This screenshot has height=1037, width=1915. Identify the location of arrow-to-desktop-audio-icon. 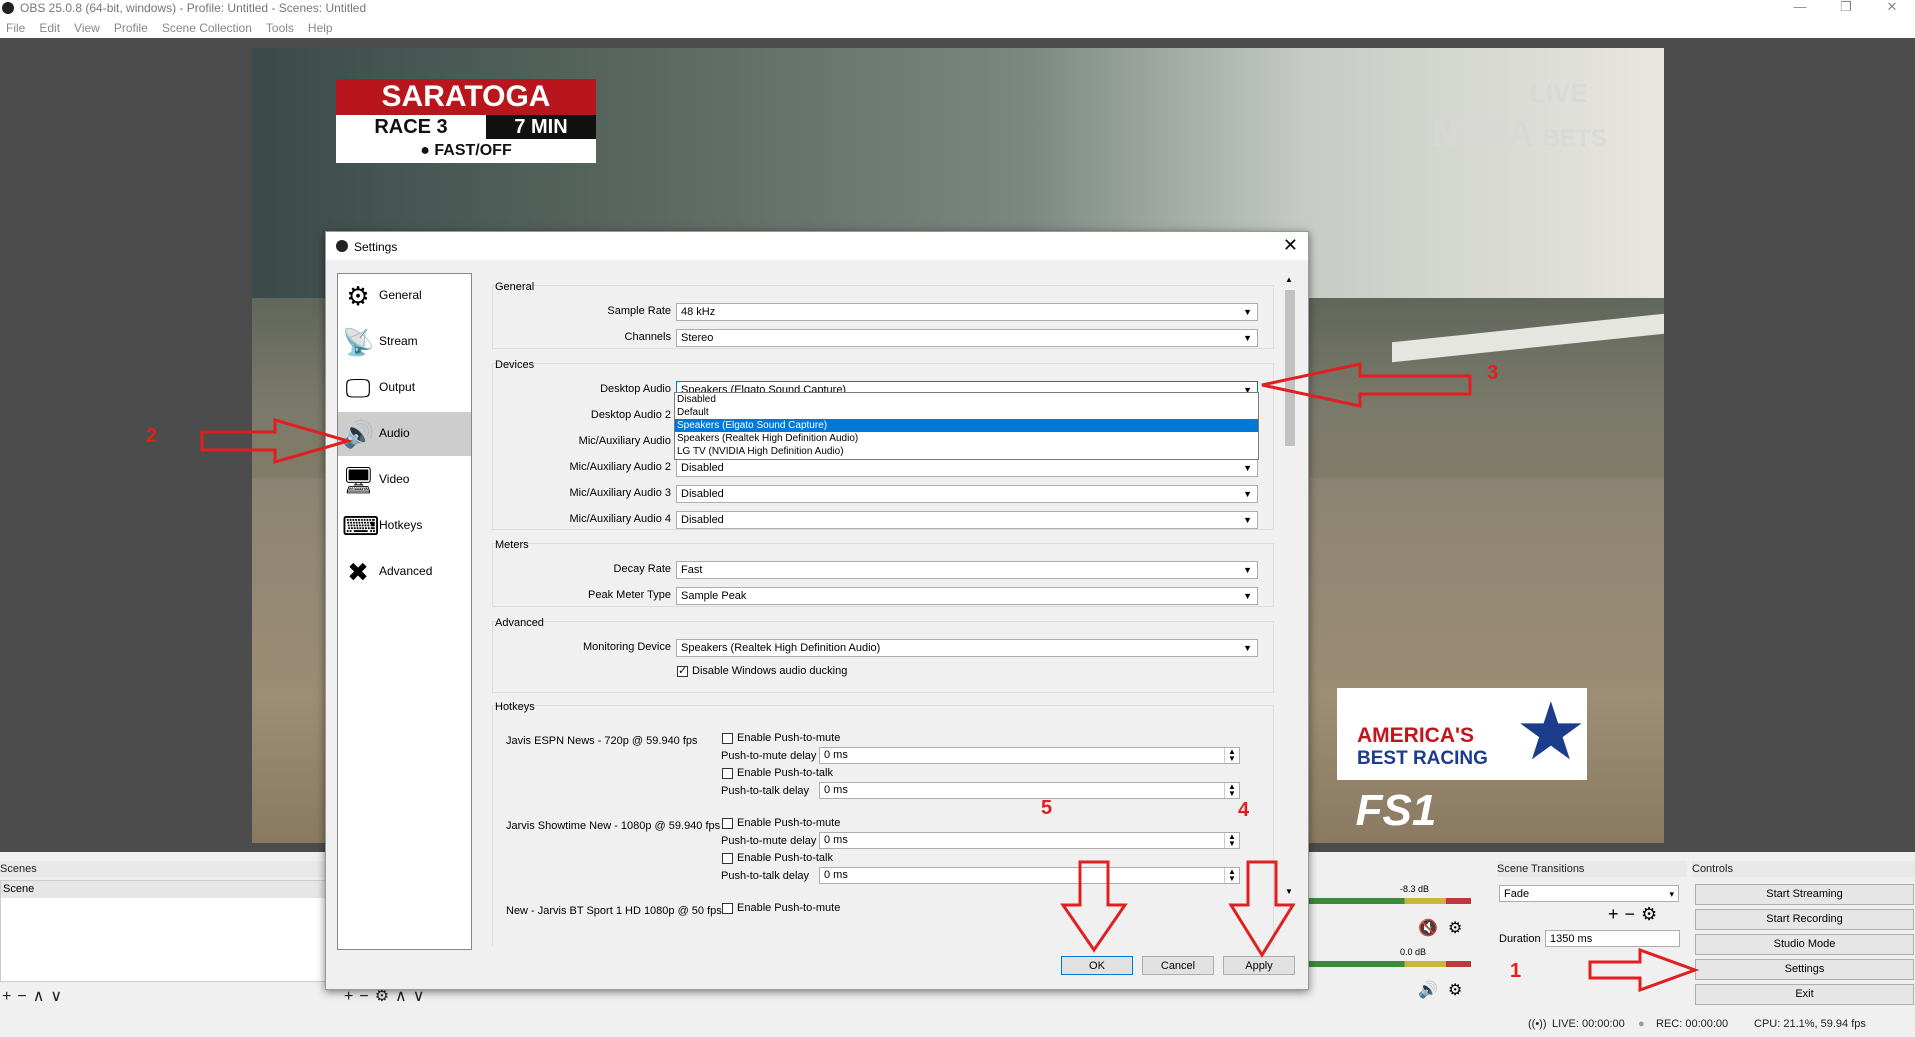
(1366, 385).